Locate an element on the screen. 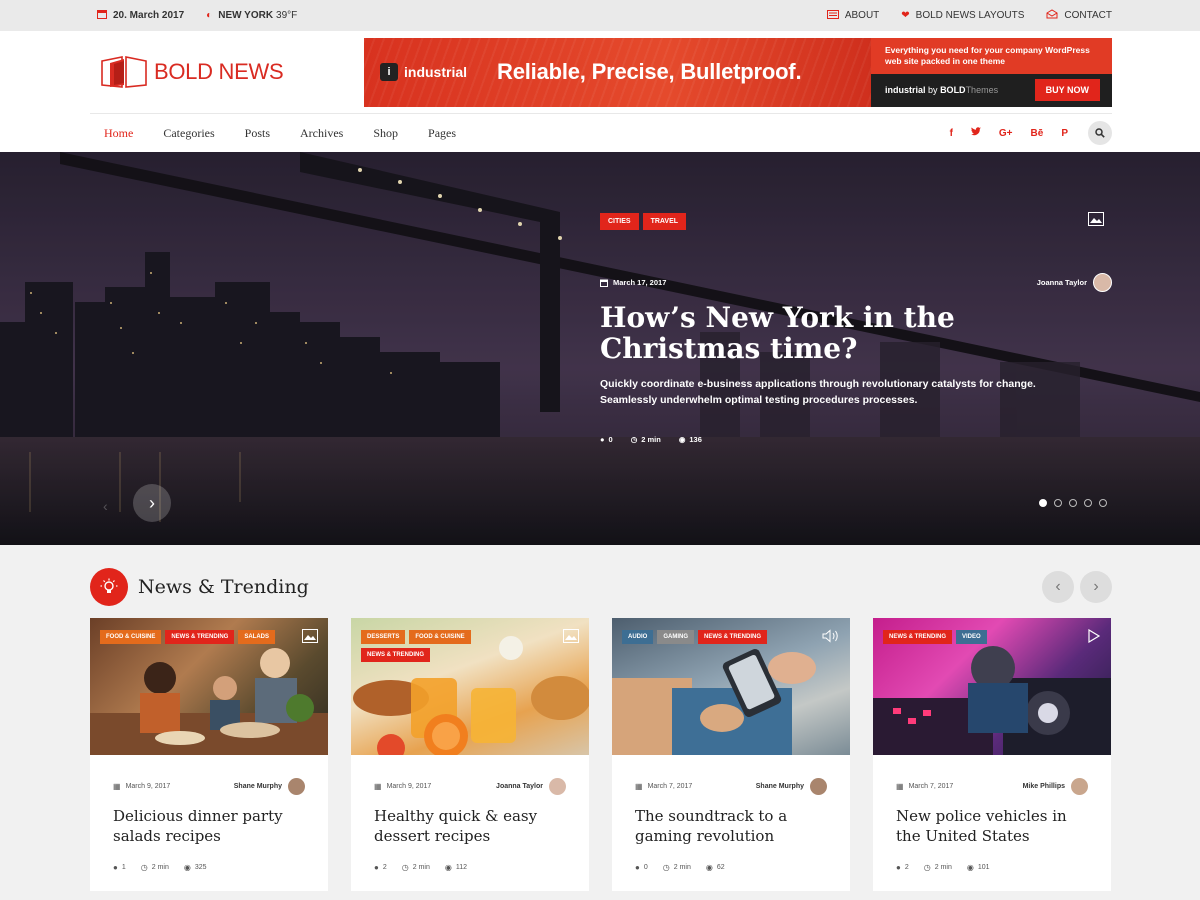 The height and width of the screenshot is (900, 1200). card-title: Delicious dinner party salads recipes is located at coordinates (210, 826).